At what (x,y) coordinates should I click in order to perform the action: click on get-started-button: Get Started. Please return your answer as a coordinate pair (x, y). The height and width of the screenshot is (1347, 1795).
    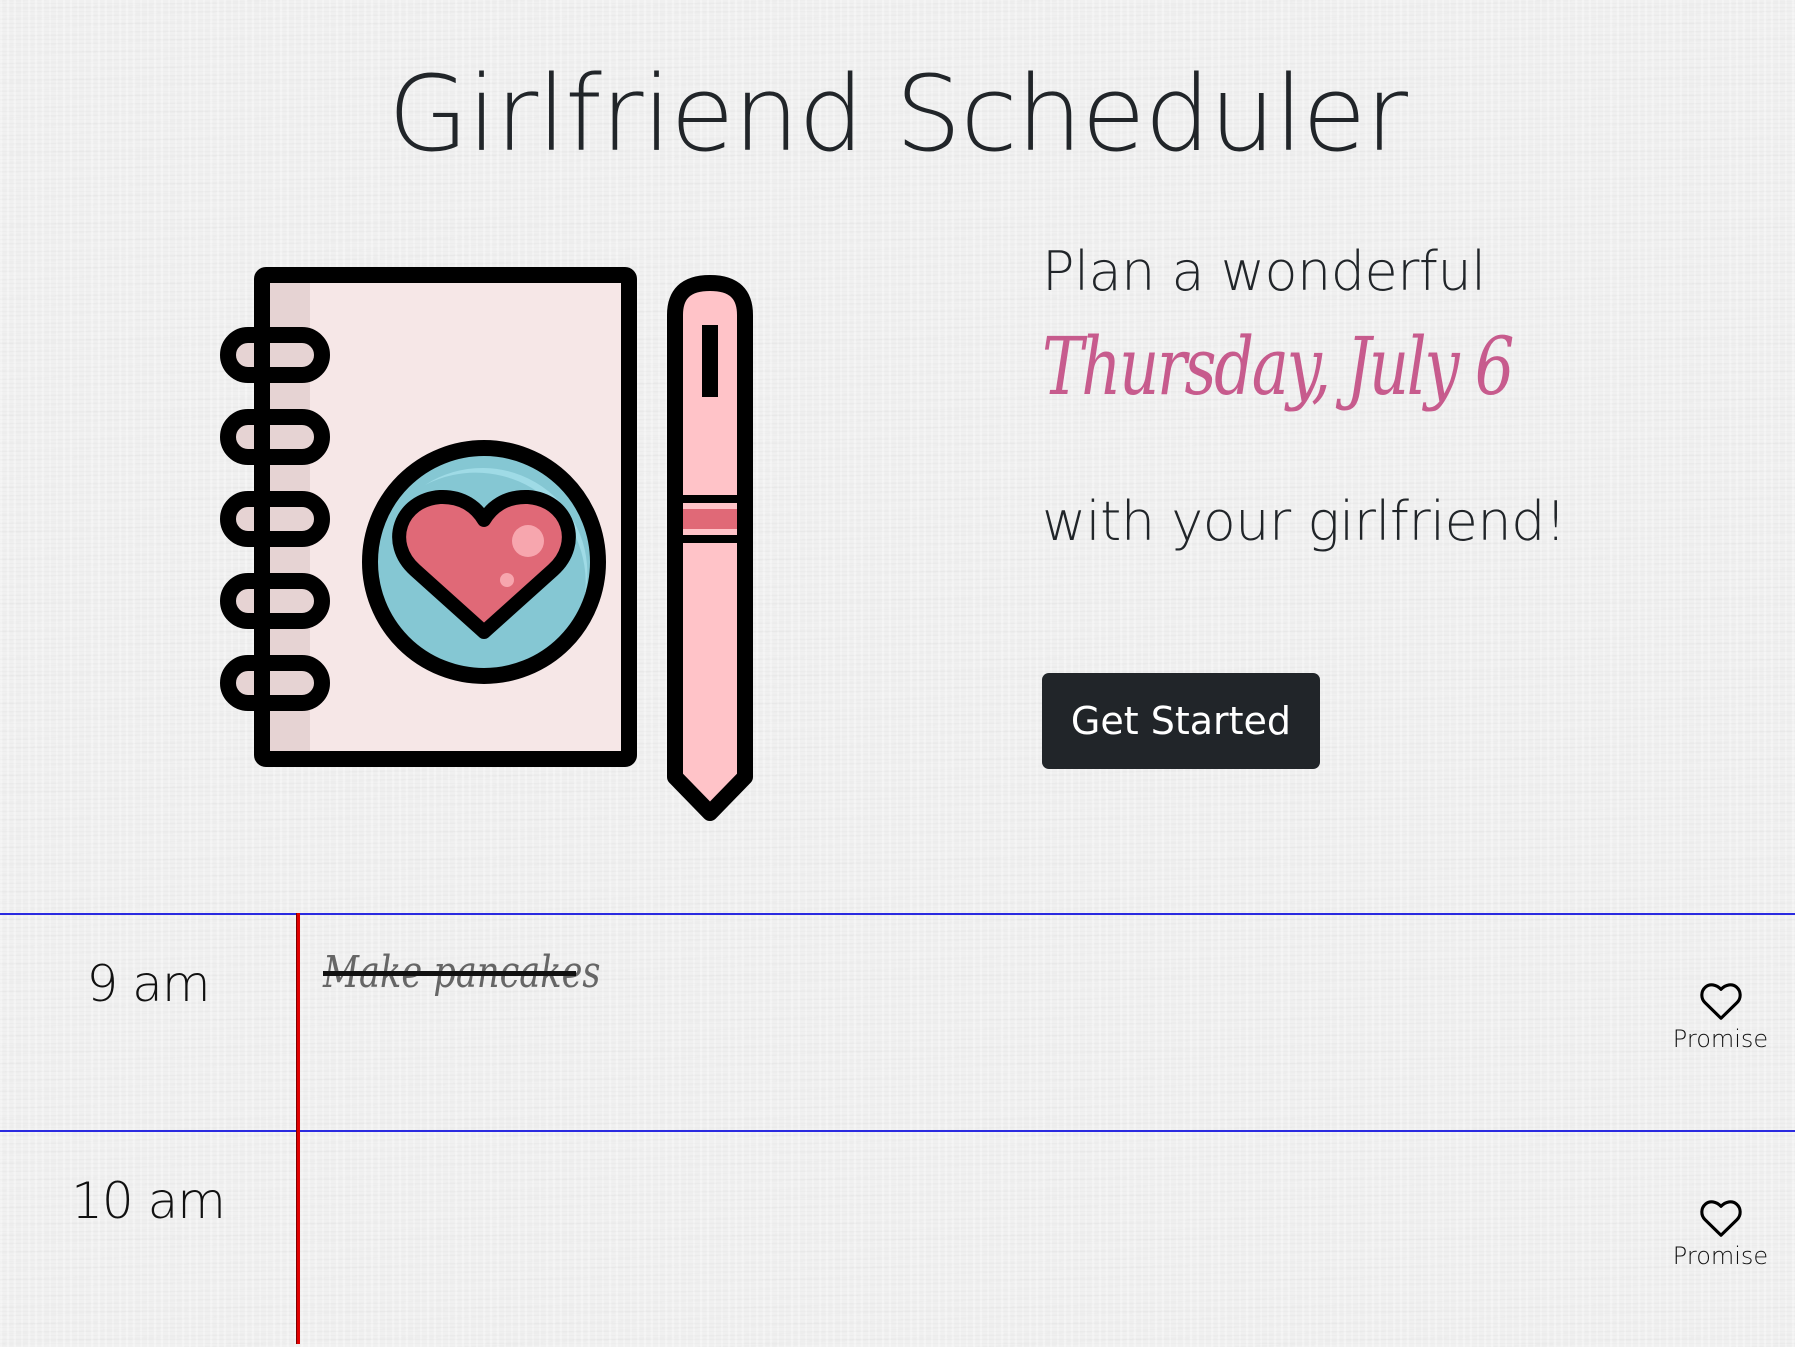
    Looking at the image, I should click on (1181, 721).